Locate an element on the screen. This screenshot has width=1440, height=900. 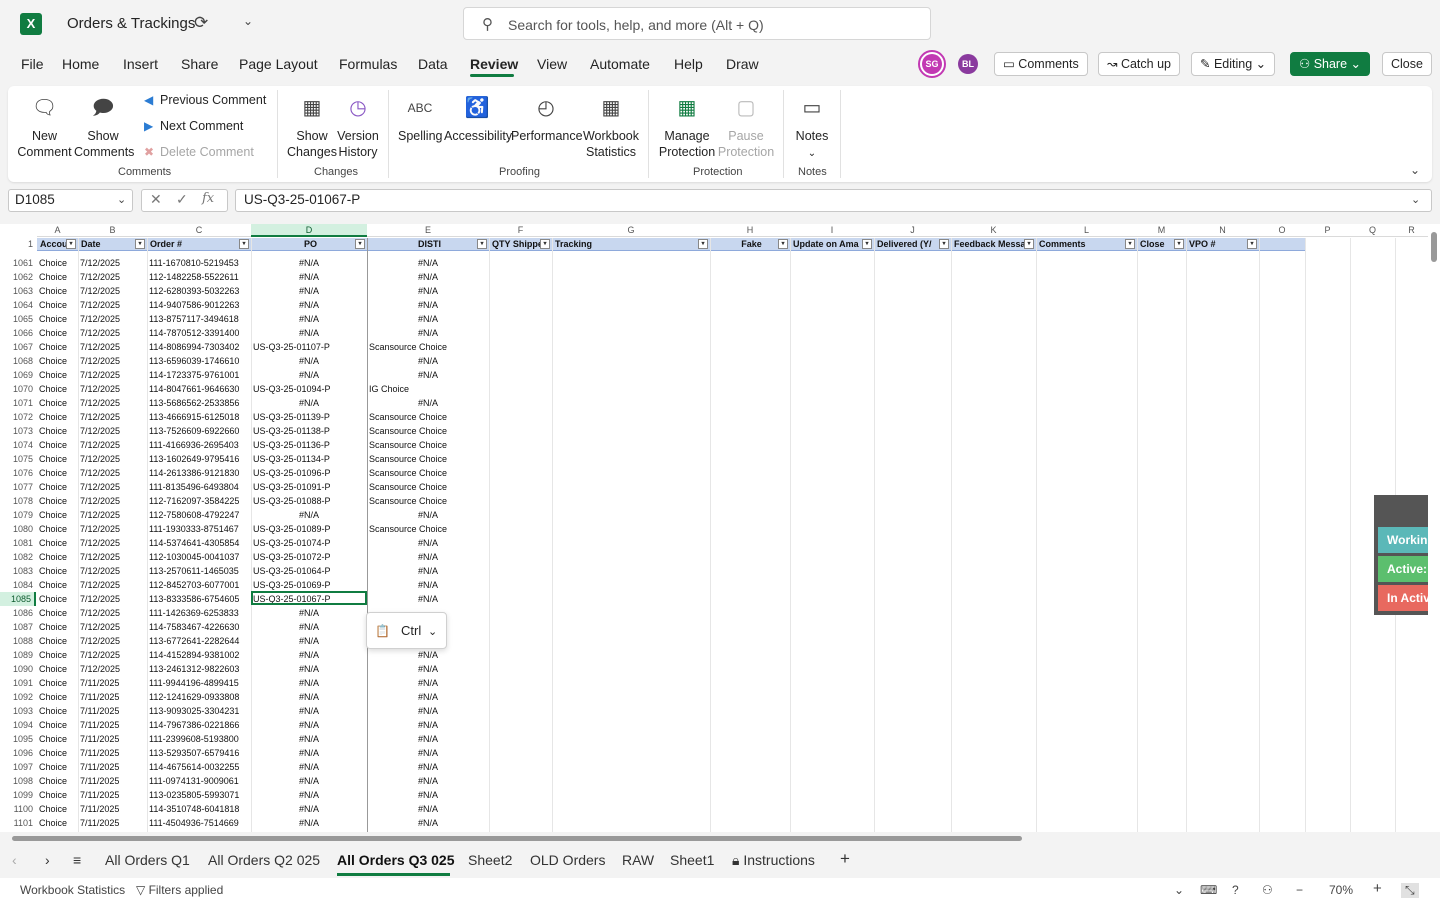
row-header: 1082 is located at coordinates (18, 557).